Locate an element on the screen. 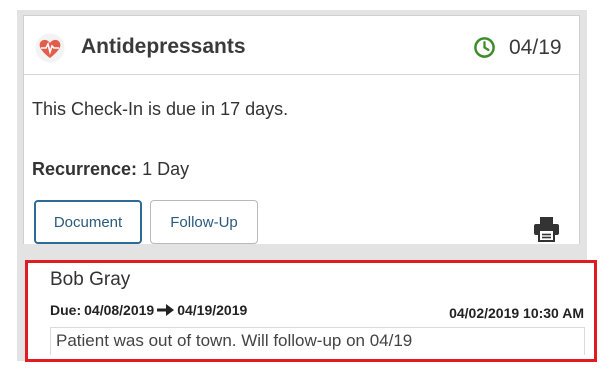 This screenshot has height=369, width=600. arrow-right-icon is located at coordinates (166, 310).